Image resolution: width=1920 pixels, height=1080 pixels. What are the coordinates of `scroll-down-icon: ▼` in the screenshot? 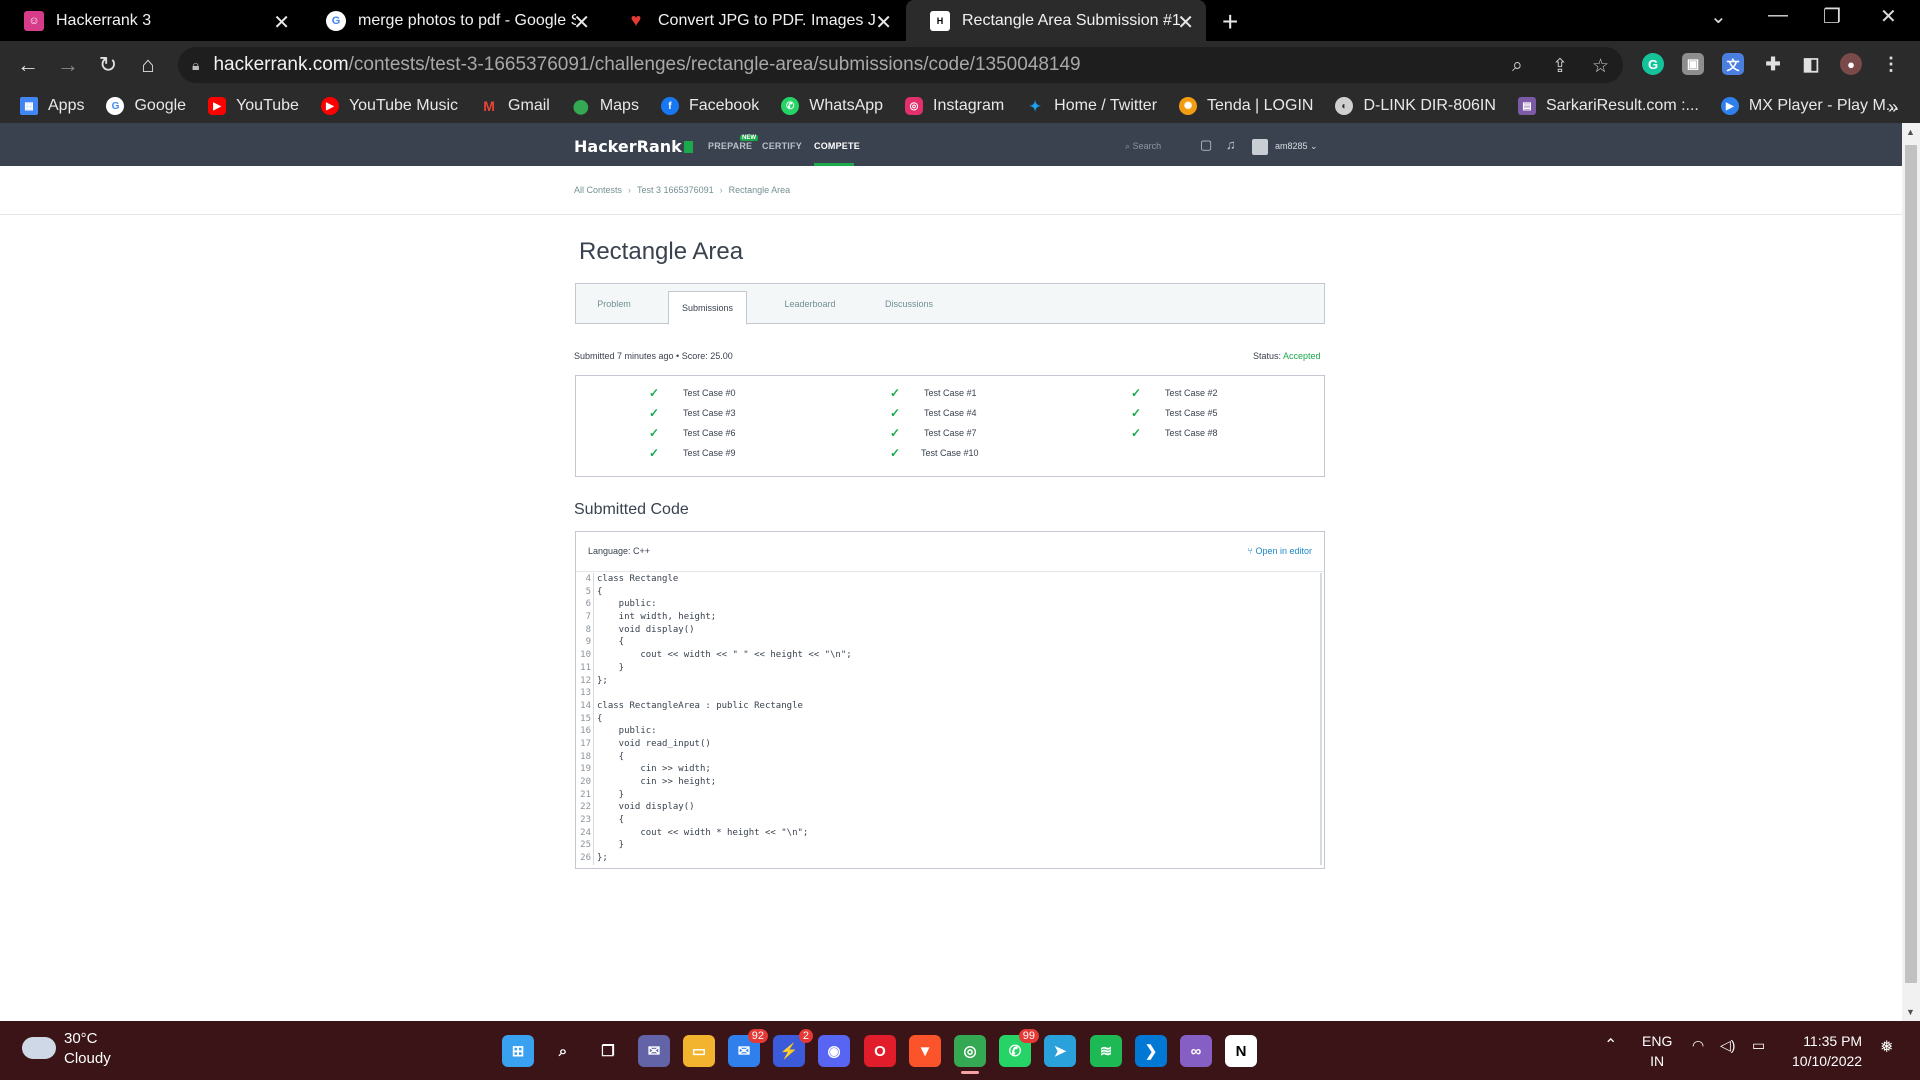 It's located at (1910, 1012).